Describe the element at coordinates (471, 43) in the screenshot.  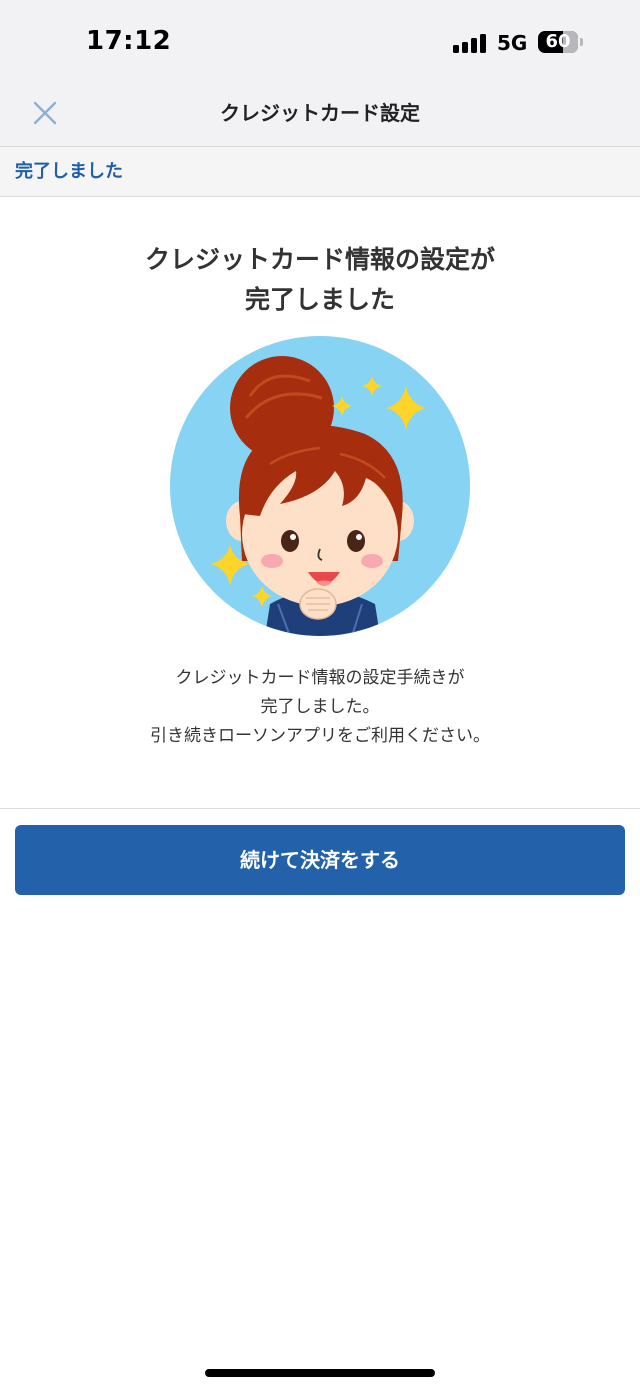
I see `signal-icon` at that location.